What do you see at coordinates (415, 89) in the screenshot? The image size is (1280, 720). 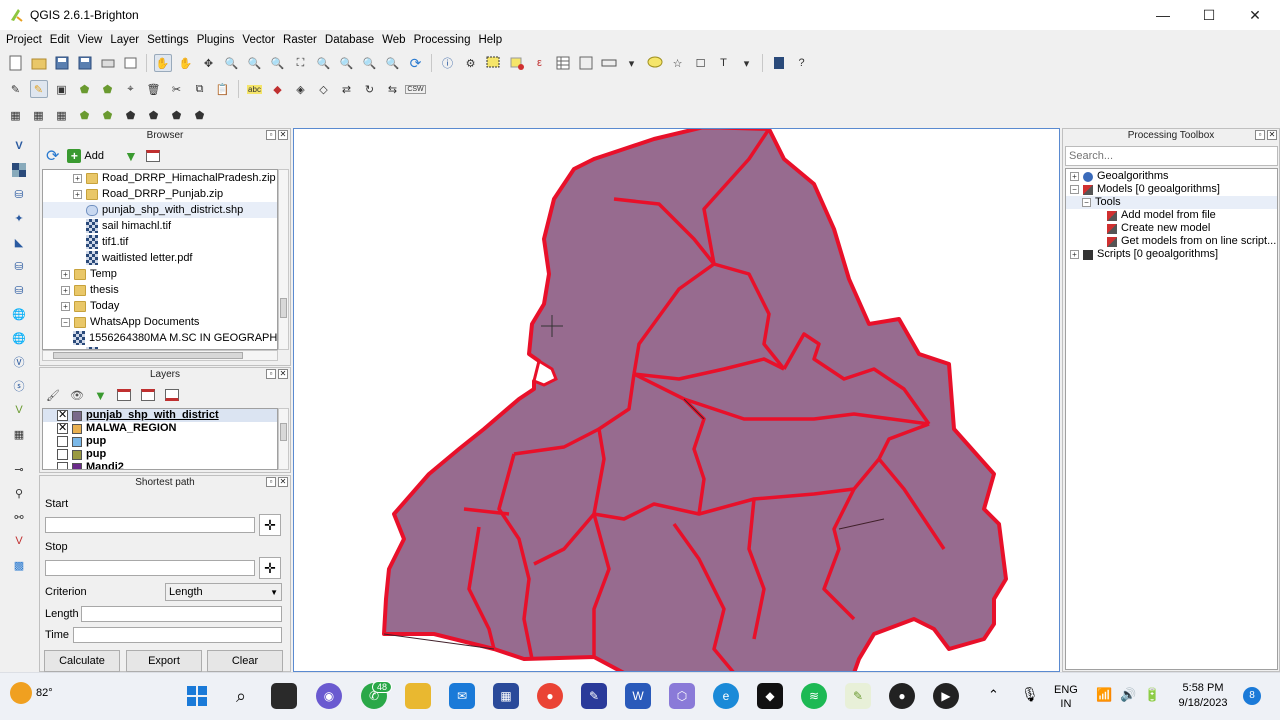 I see `add-csw-icon: CSW` at bounding box center [415, 89].